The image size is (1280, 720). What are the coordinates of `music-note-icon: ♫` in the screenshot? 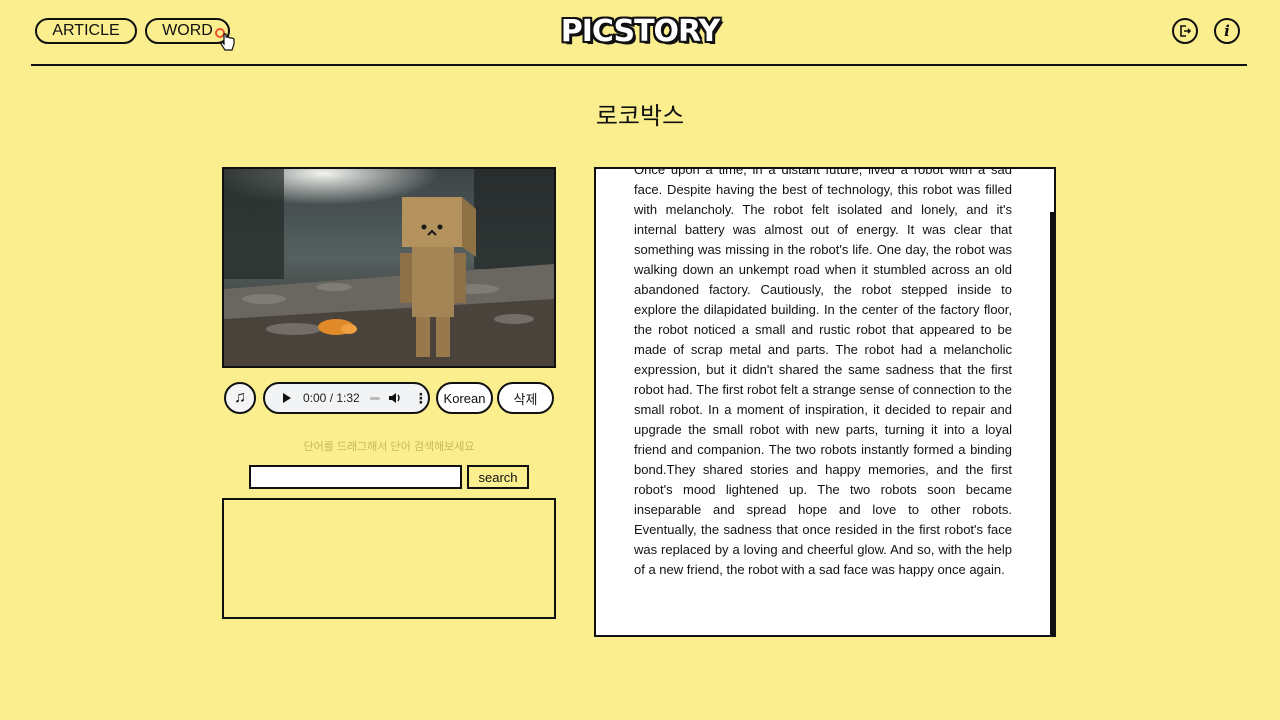 It's located at (240, 397).